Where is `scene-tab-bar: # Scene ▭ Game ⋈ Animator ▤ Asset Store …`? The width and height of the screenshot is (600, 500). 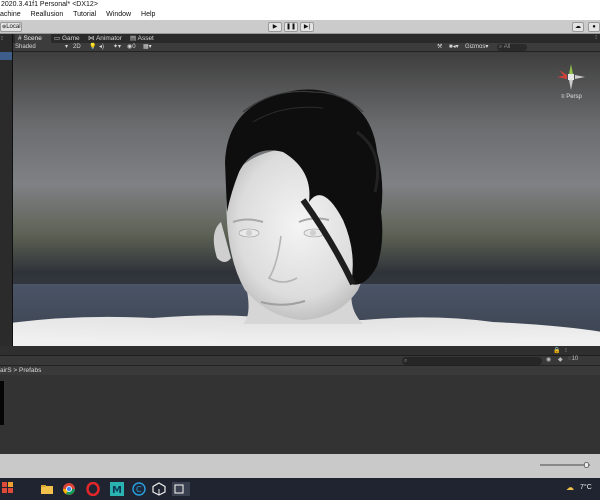
scene-tab-bar: # Scene ▭ Game ⋈ Animator ▤ Asset Store … is located at coordinates (306, 42).